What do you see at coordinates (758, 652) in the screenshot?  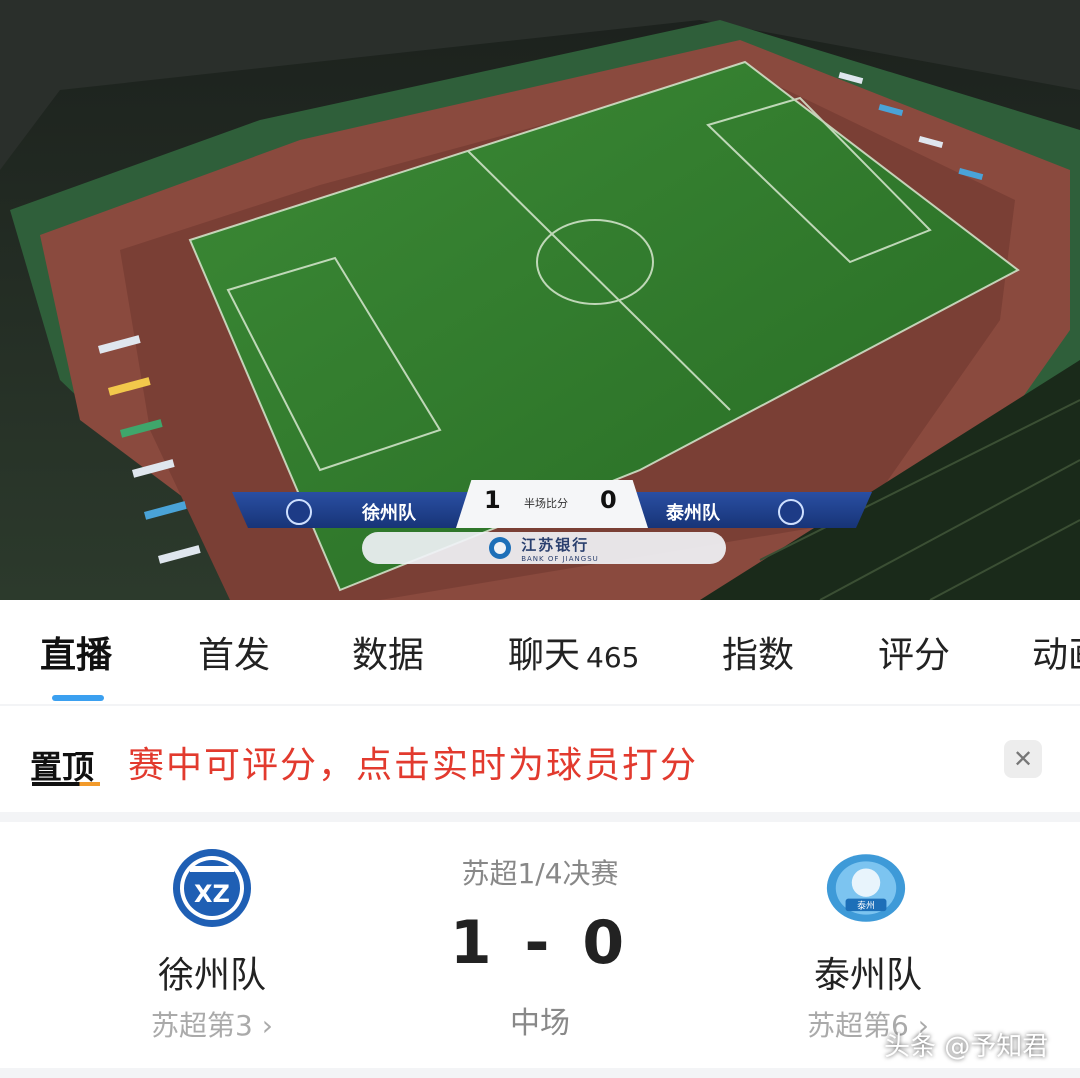 I see `tab-odds: 指数` at bounding box center [758, 652].